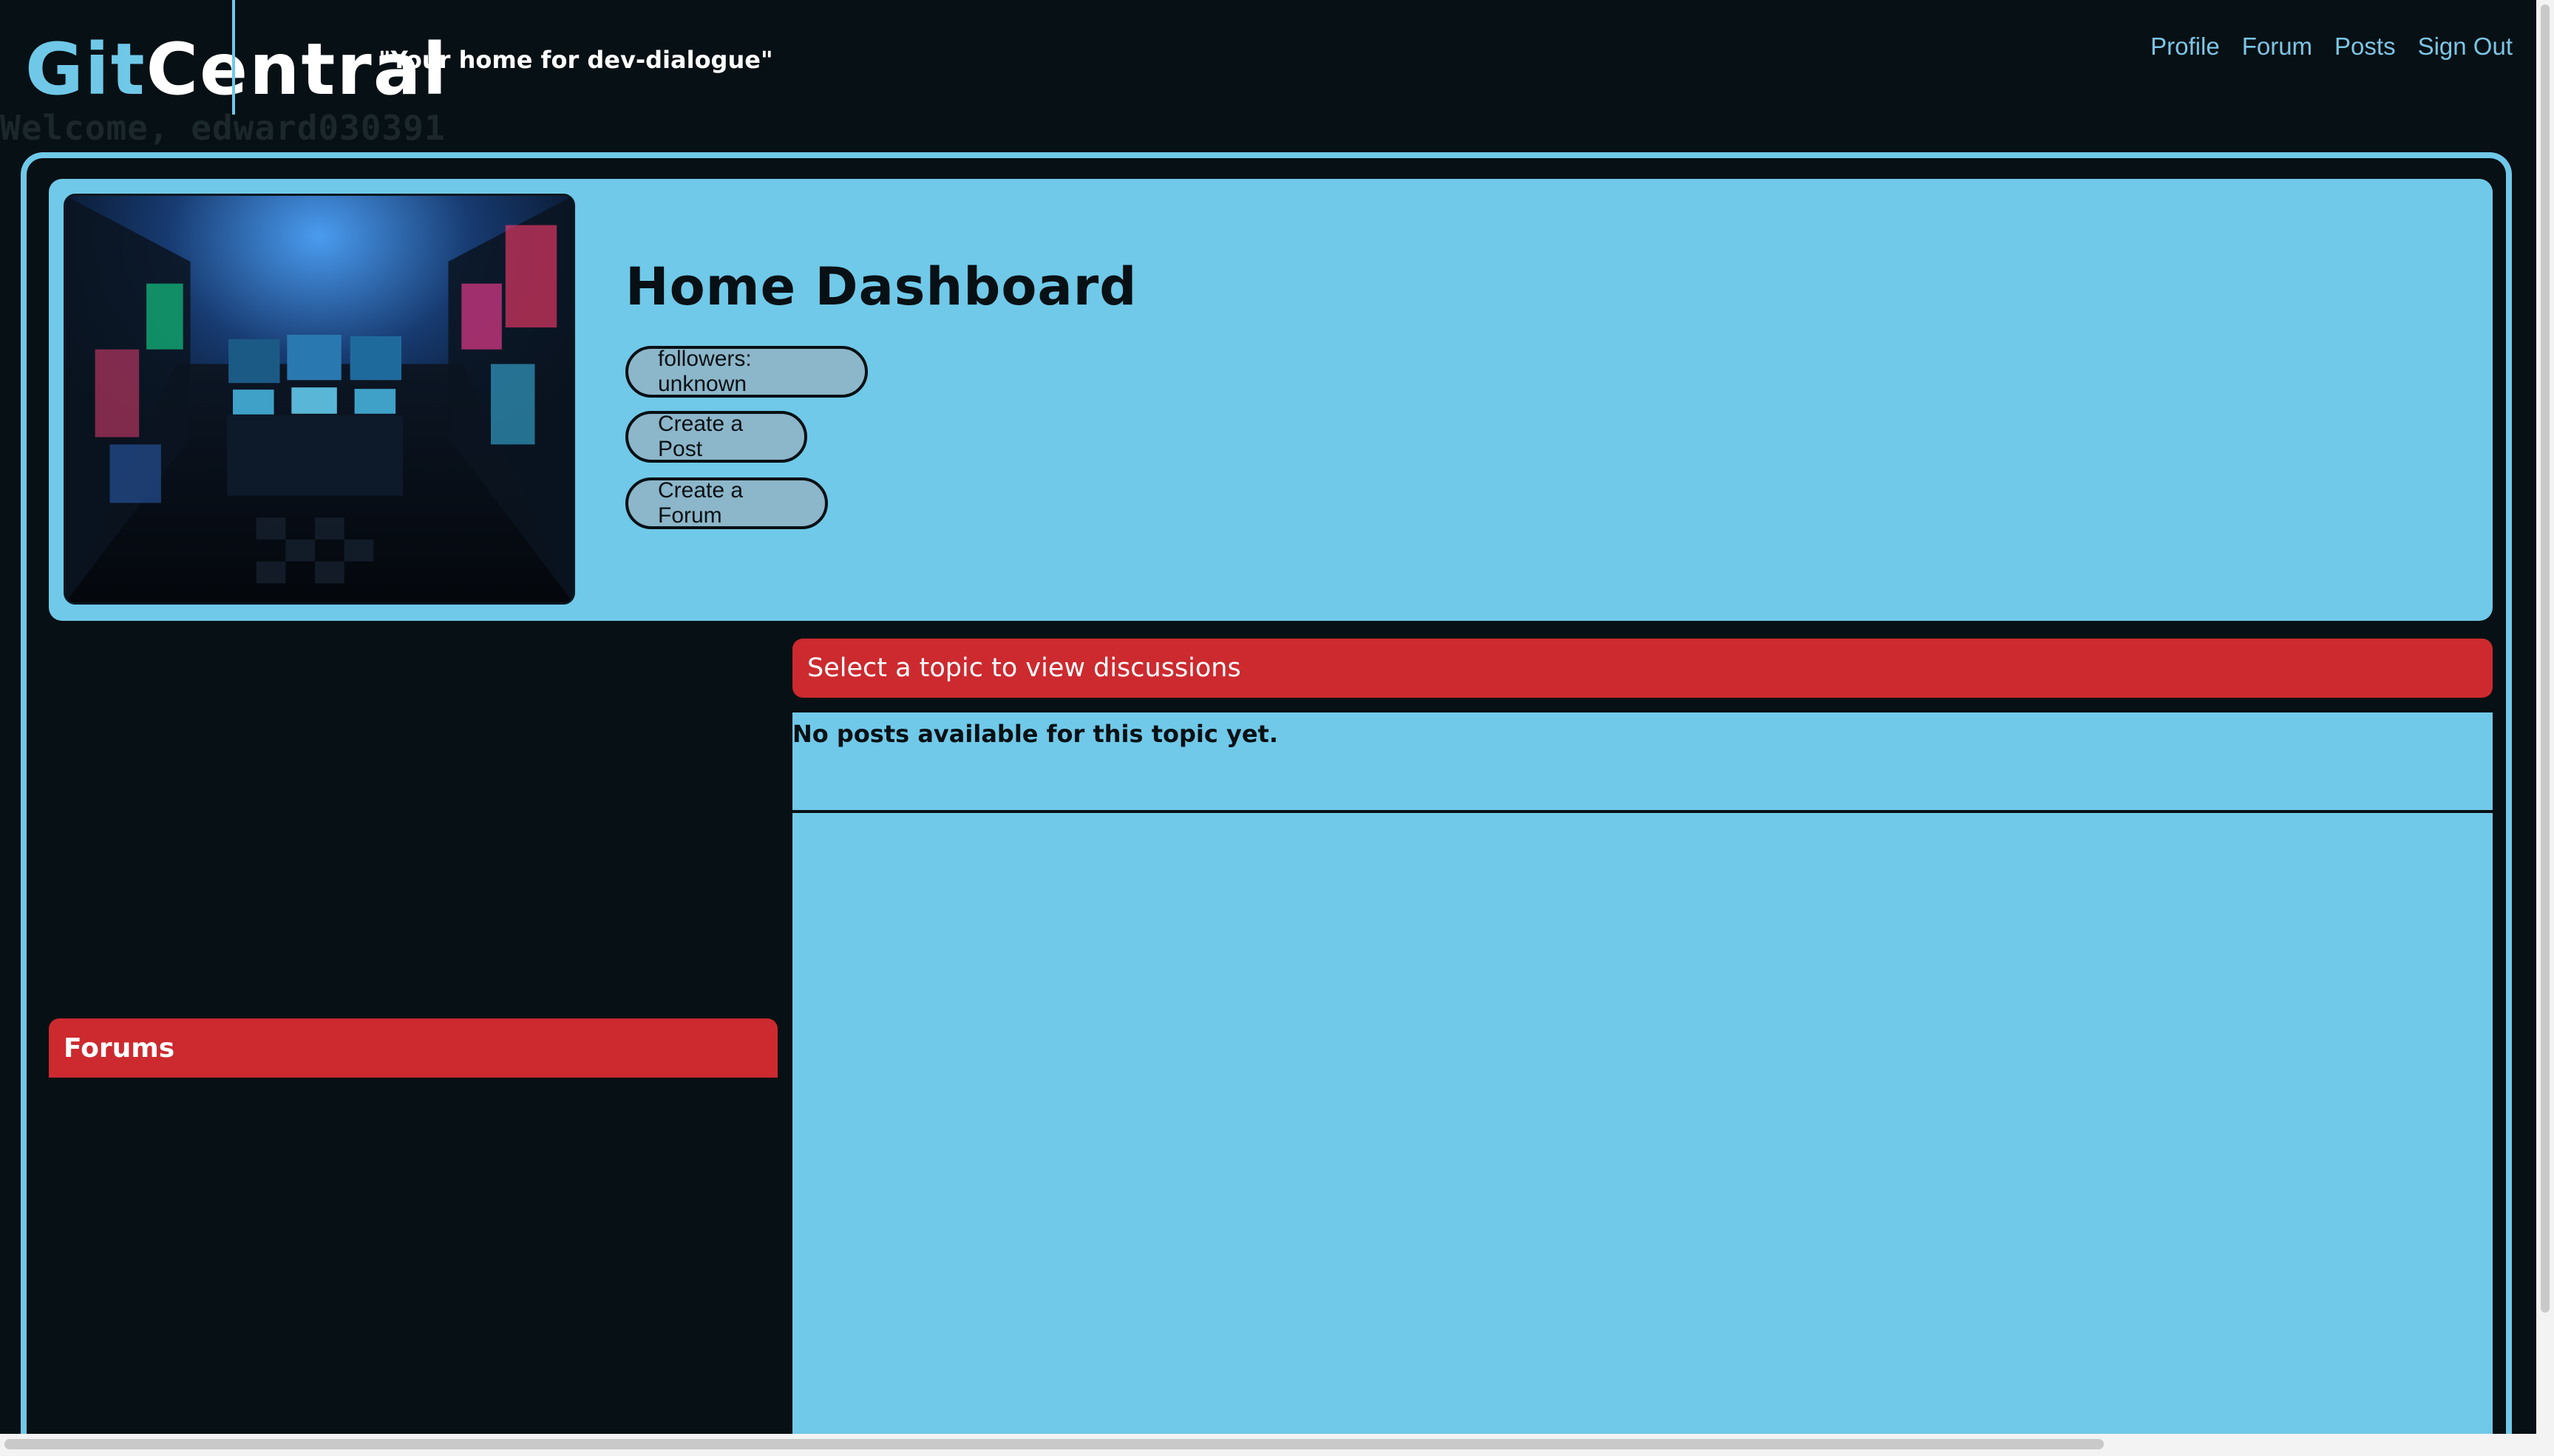 The width and height of the screenshot is (2554, 1456). I want to click on profile-banner-image, so click(319, 399).